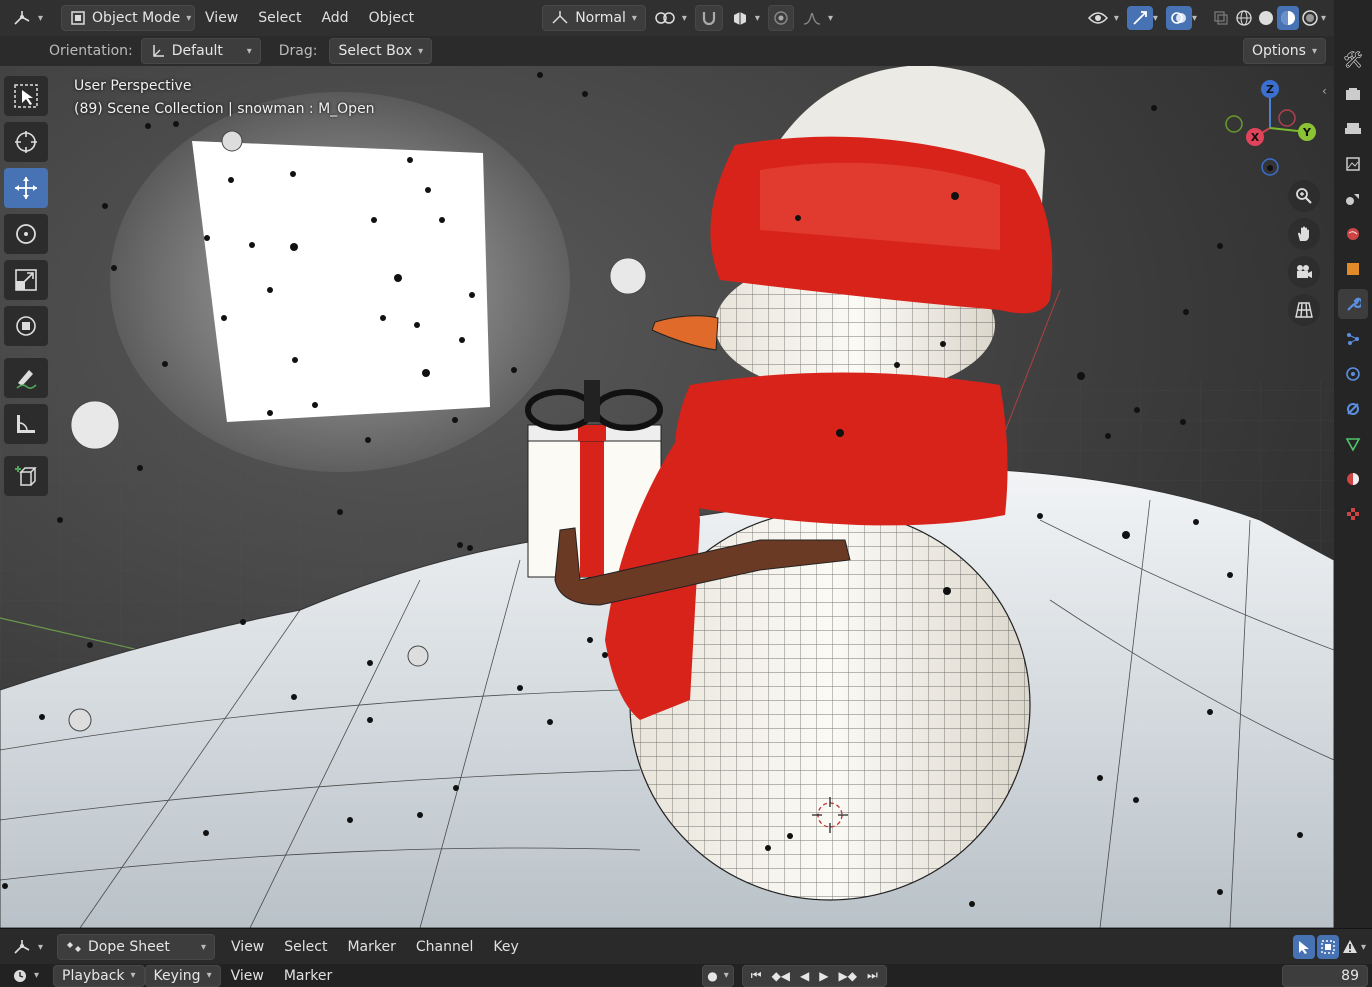  Describe the element at coordinates (200, 51) in the screenshot. I see `orientation-dropdown: Default ▾` at that location.